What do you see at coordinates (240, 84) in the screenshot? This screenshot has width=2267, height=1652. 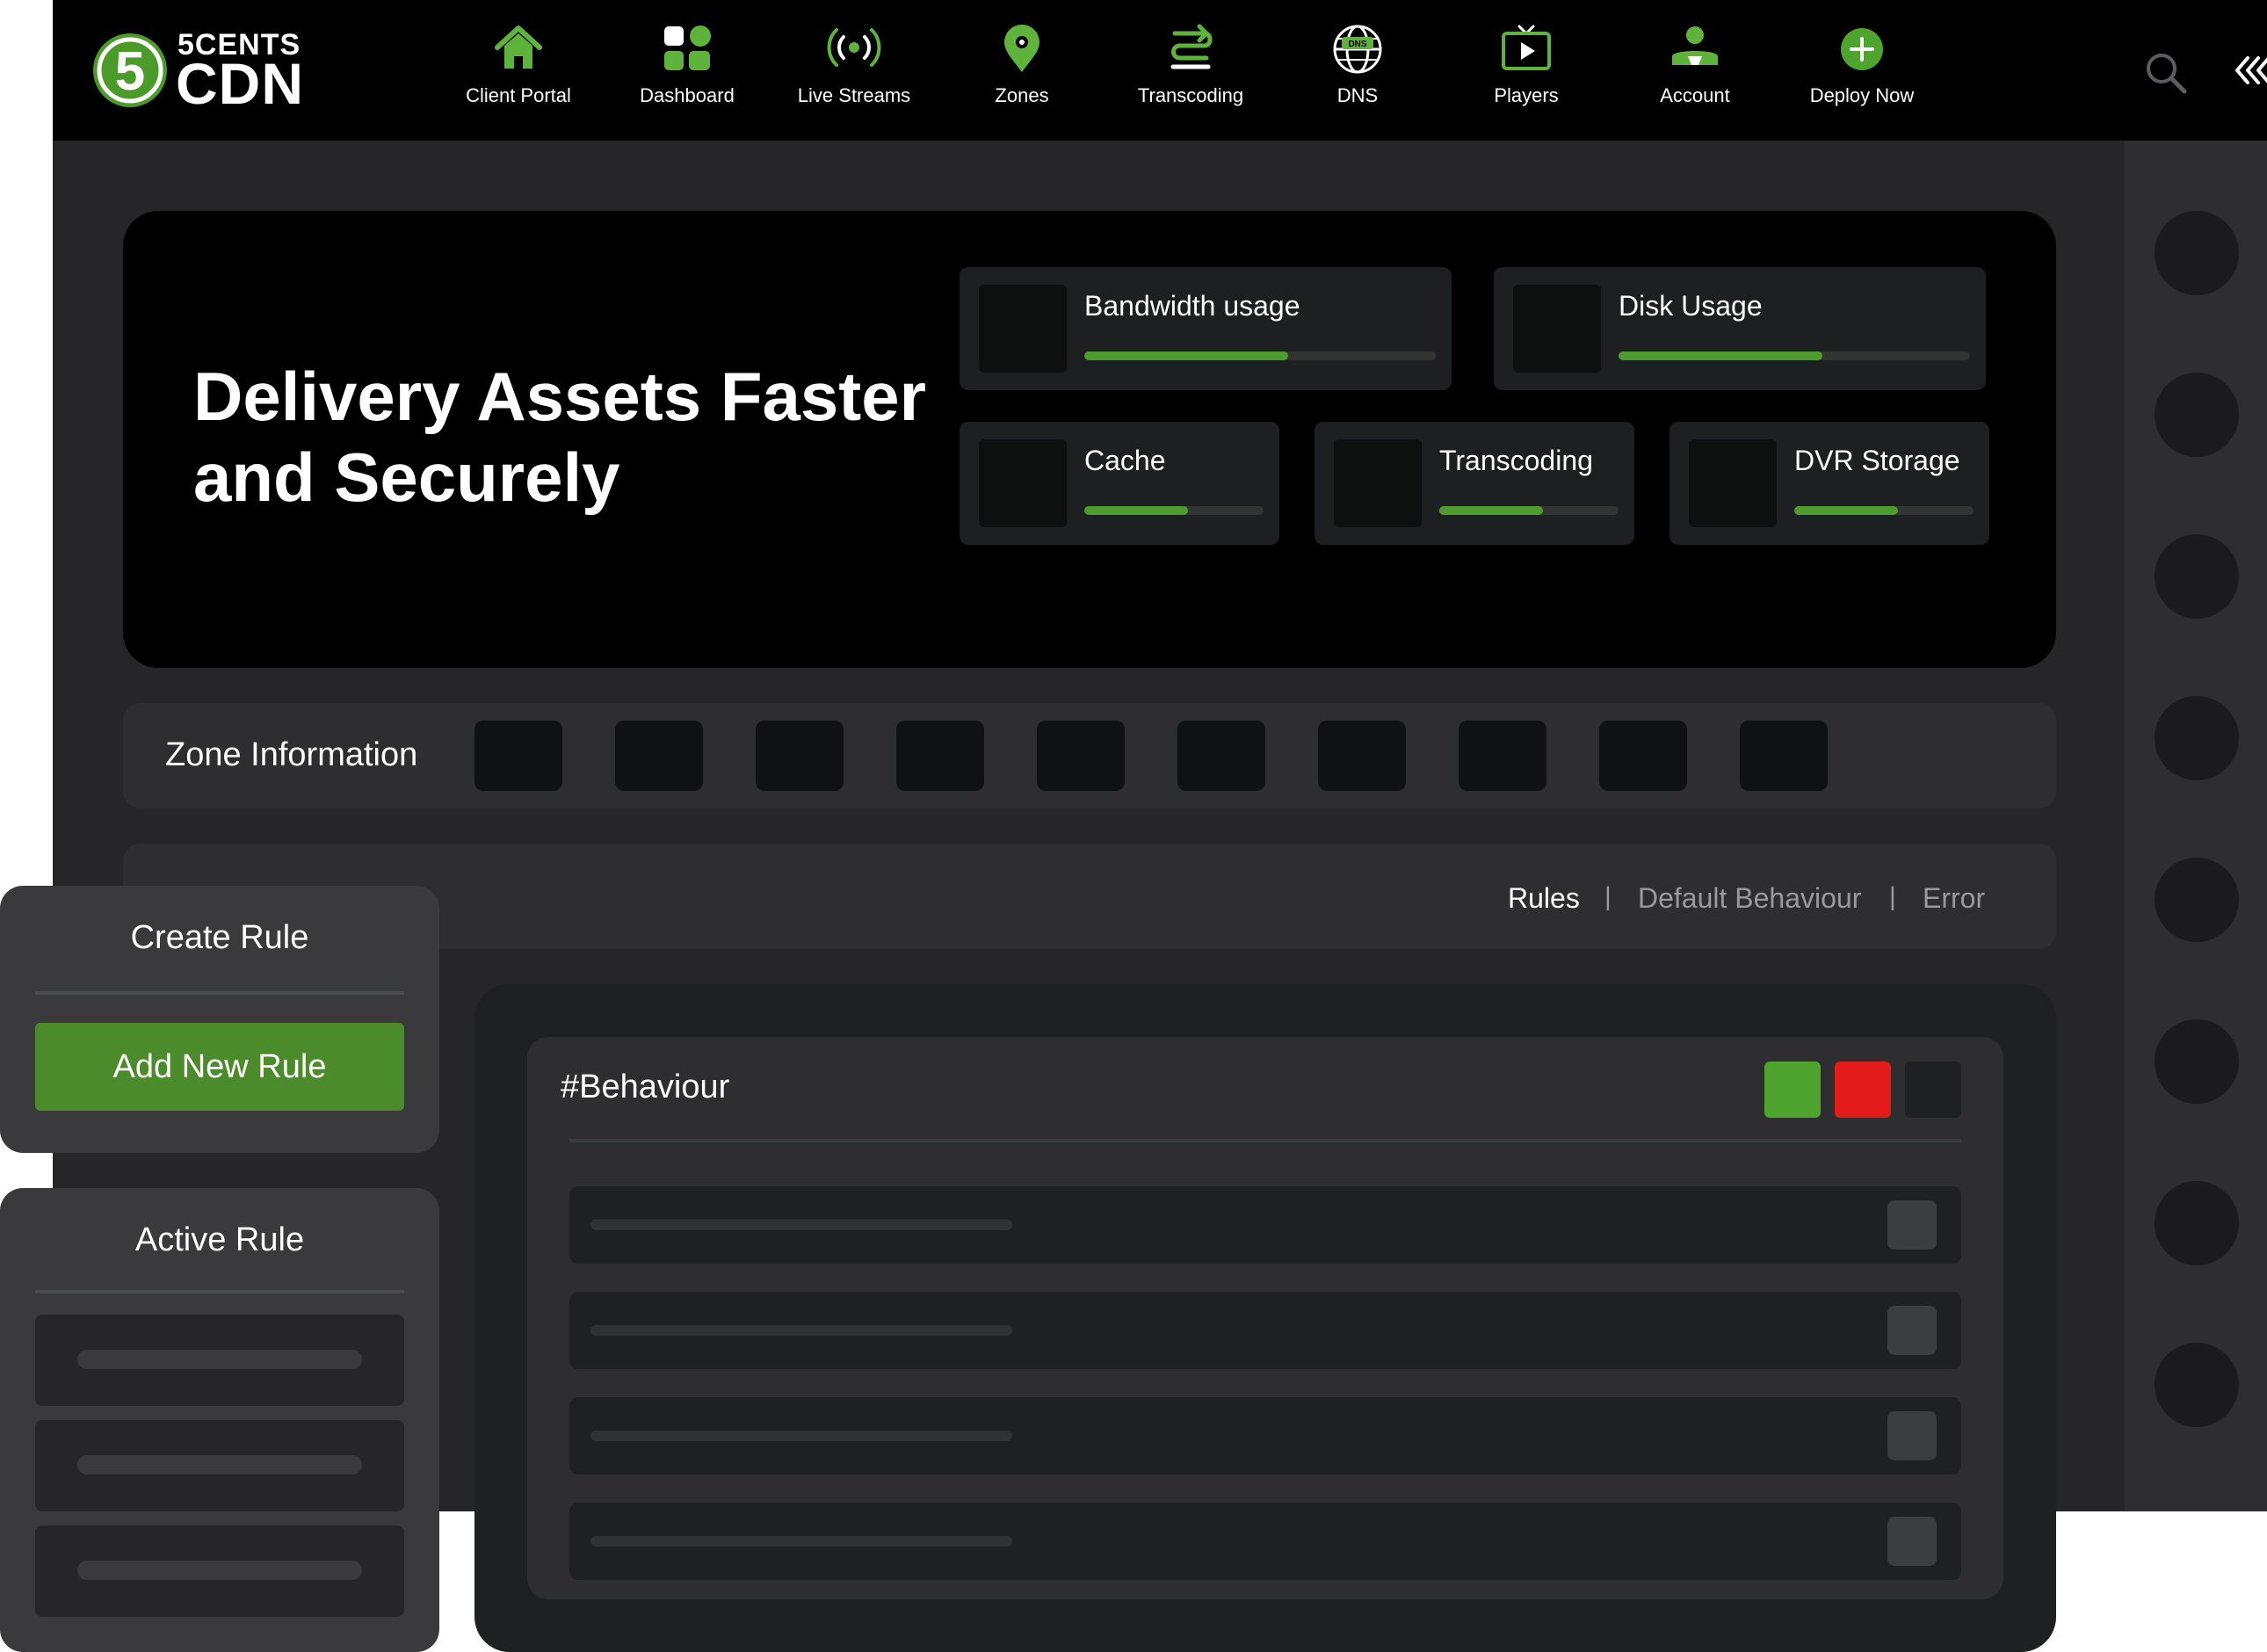 I see `brand-name-line2: CDN` at bounding box center [240, 84].